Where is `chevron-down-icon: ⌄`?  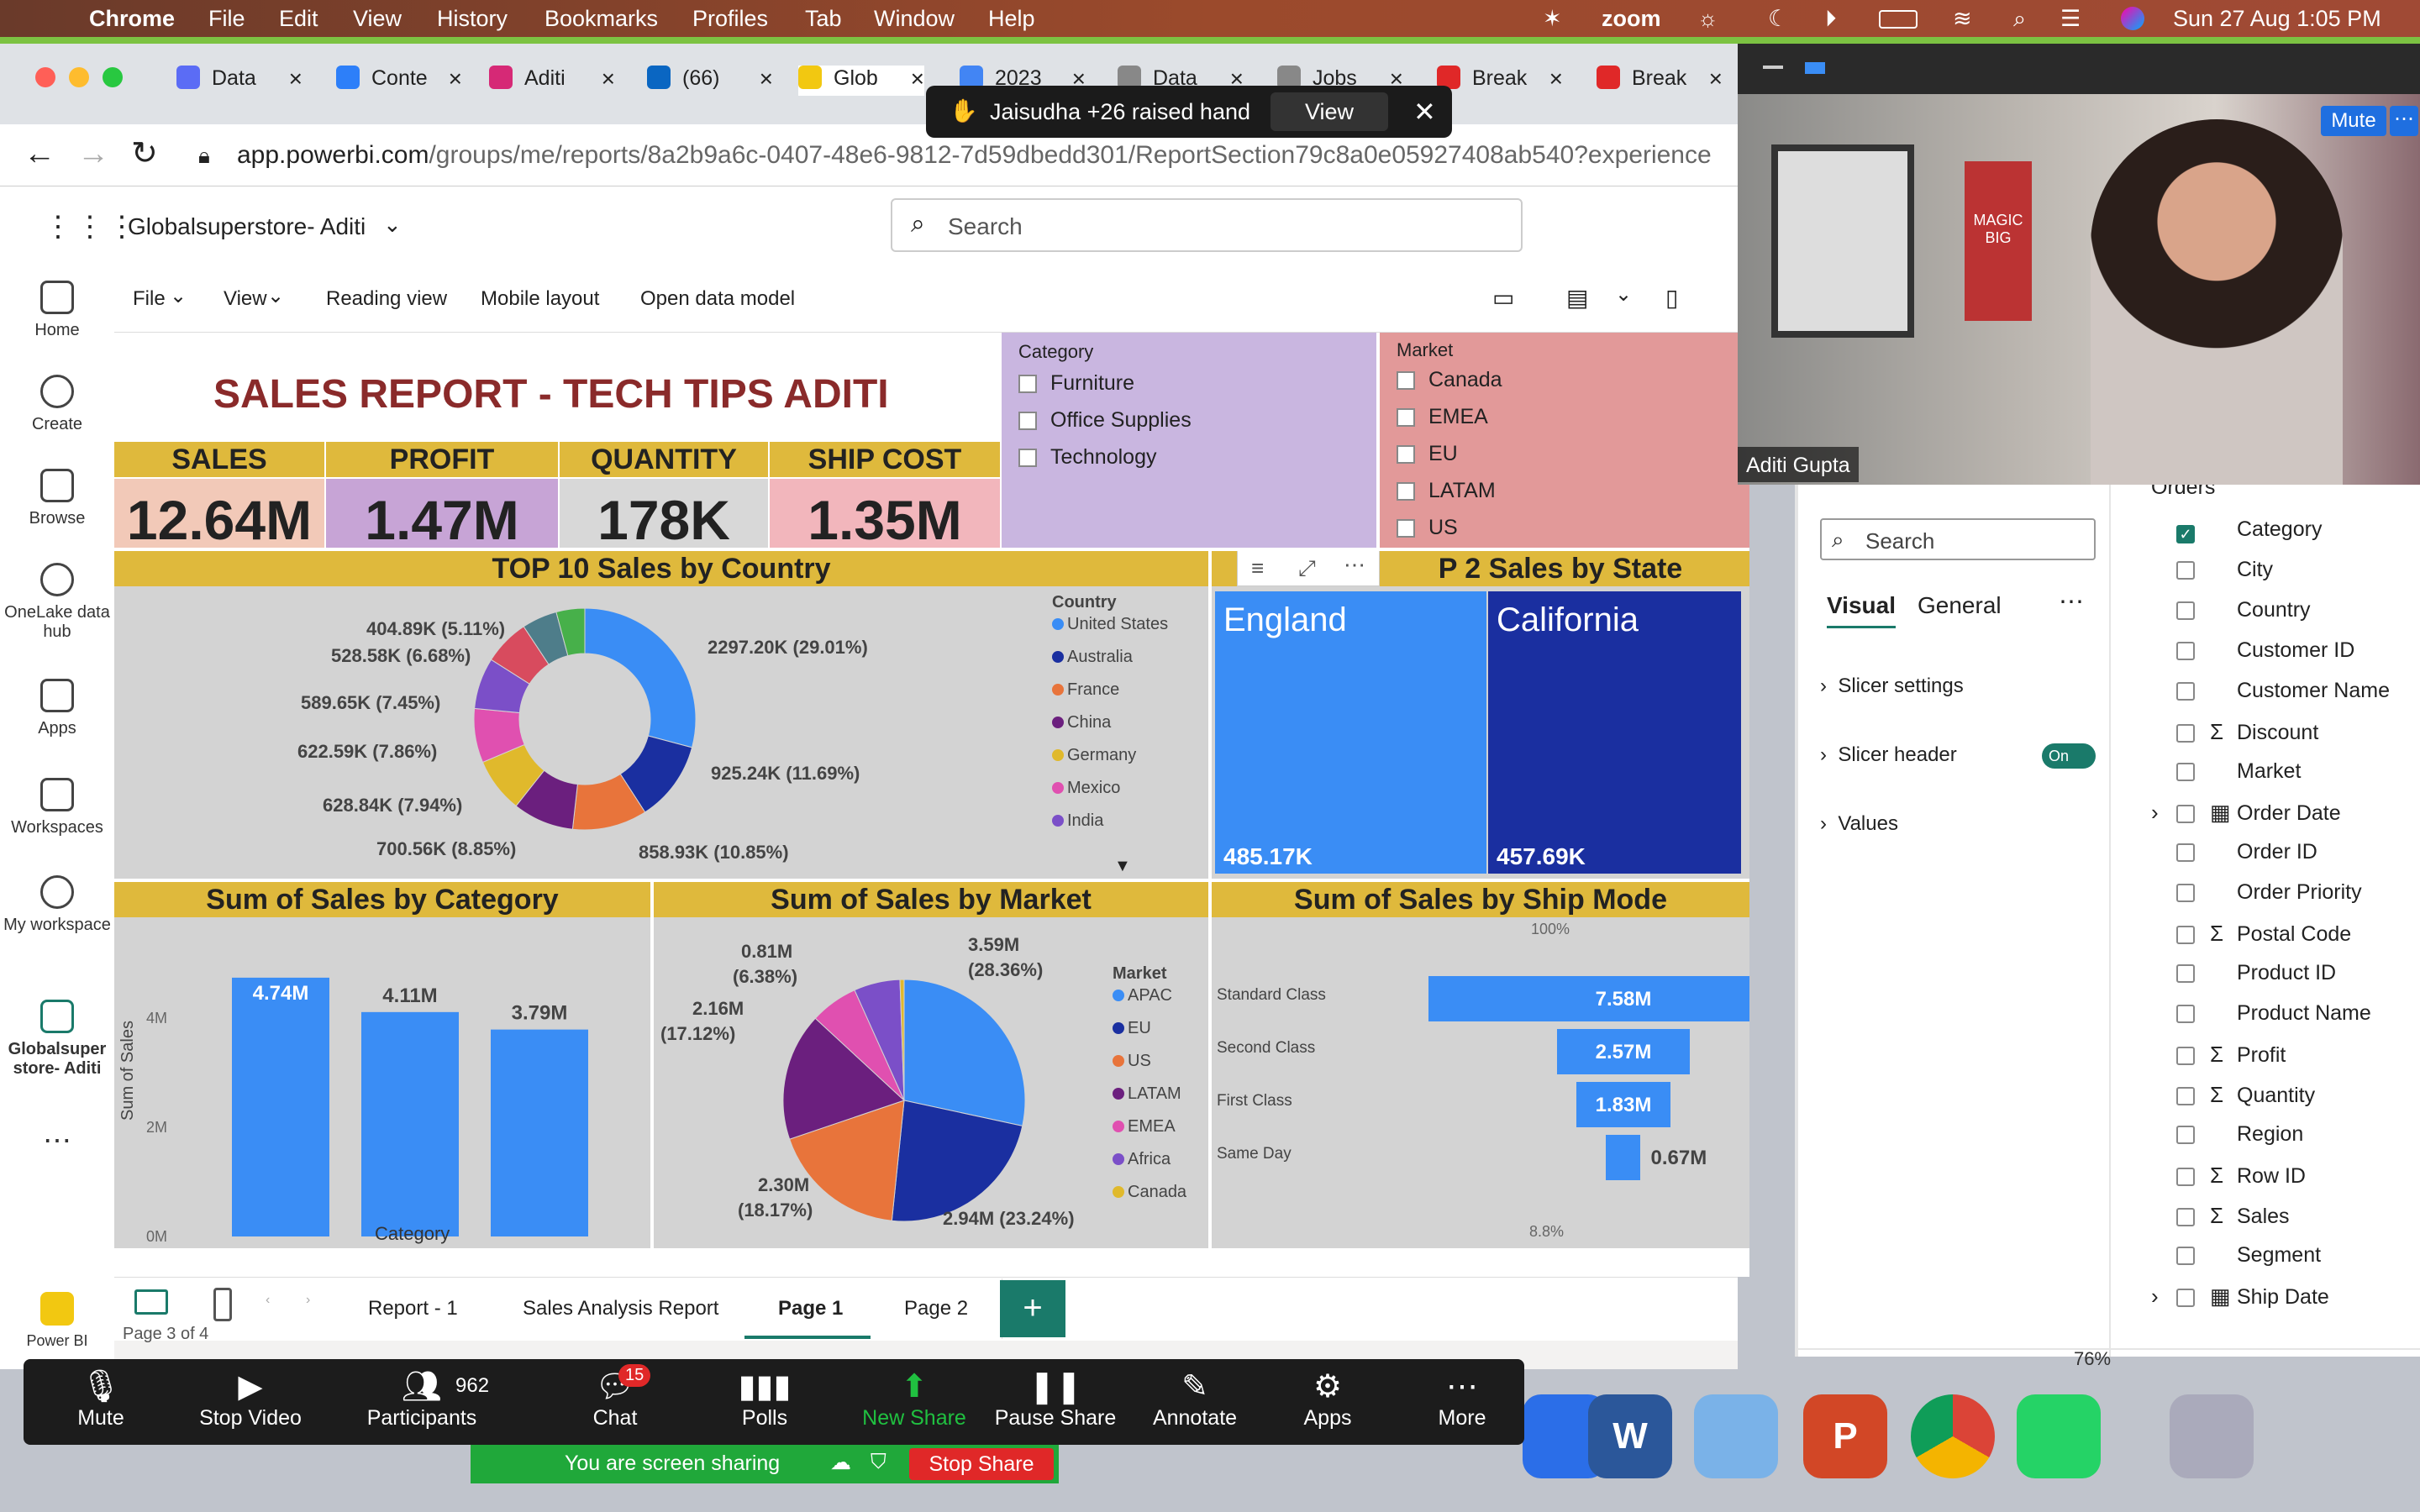
chevron-down-icon: ⌄ is located at coordinates (392, 225).